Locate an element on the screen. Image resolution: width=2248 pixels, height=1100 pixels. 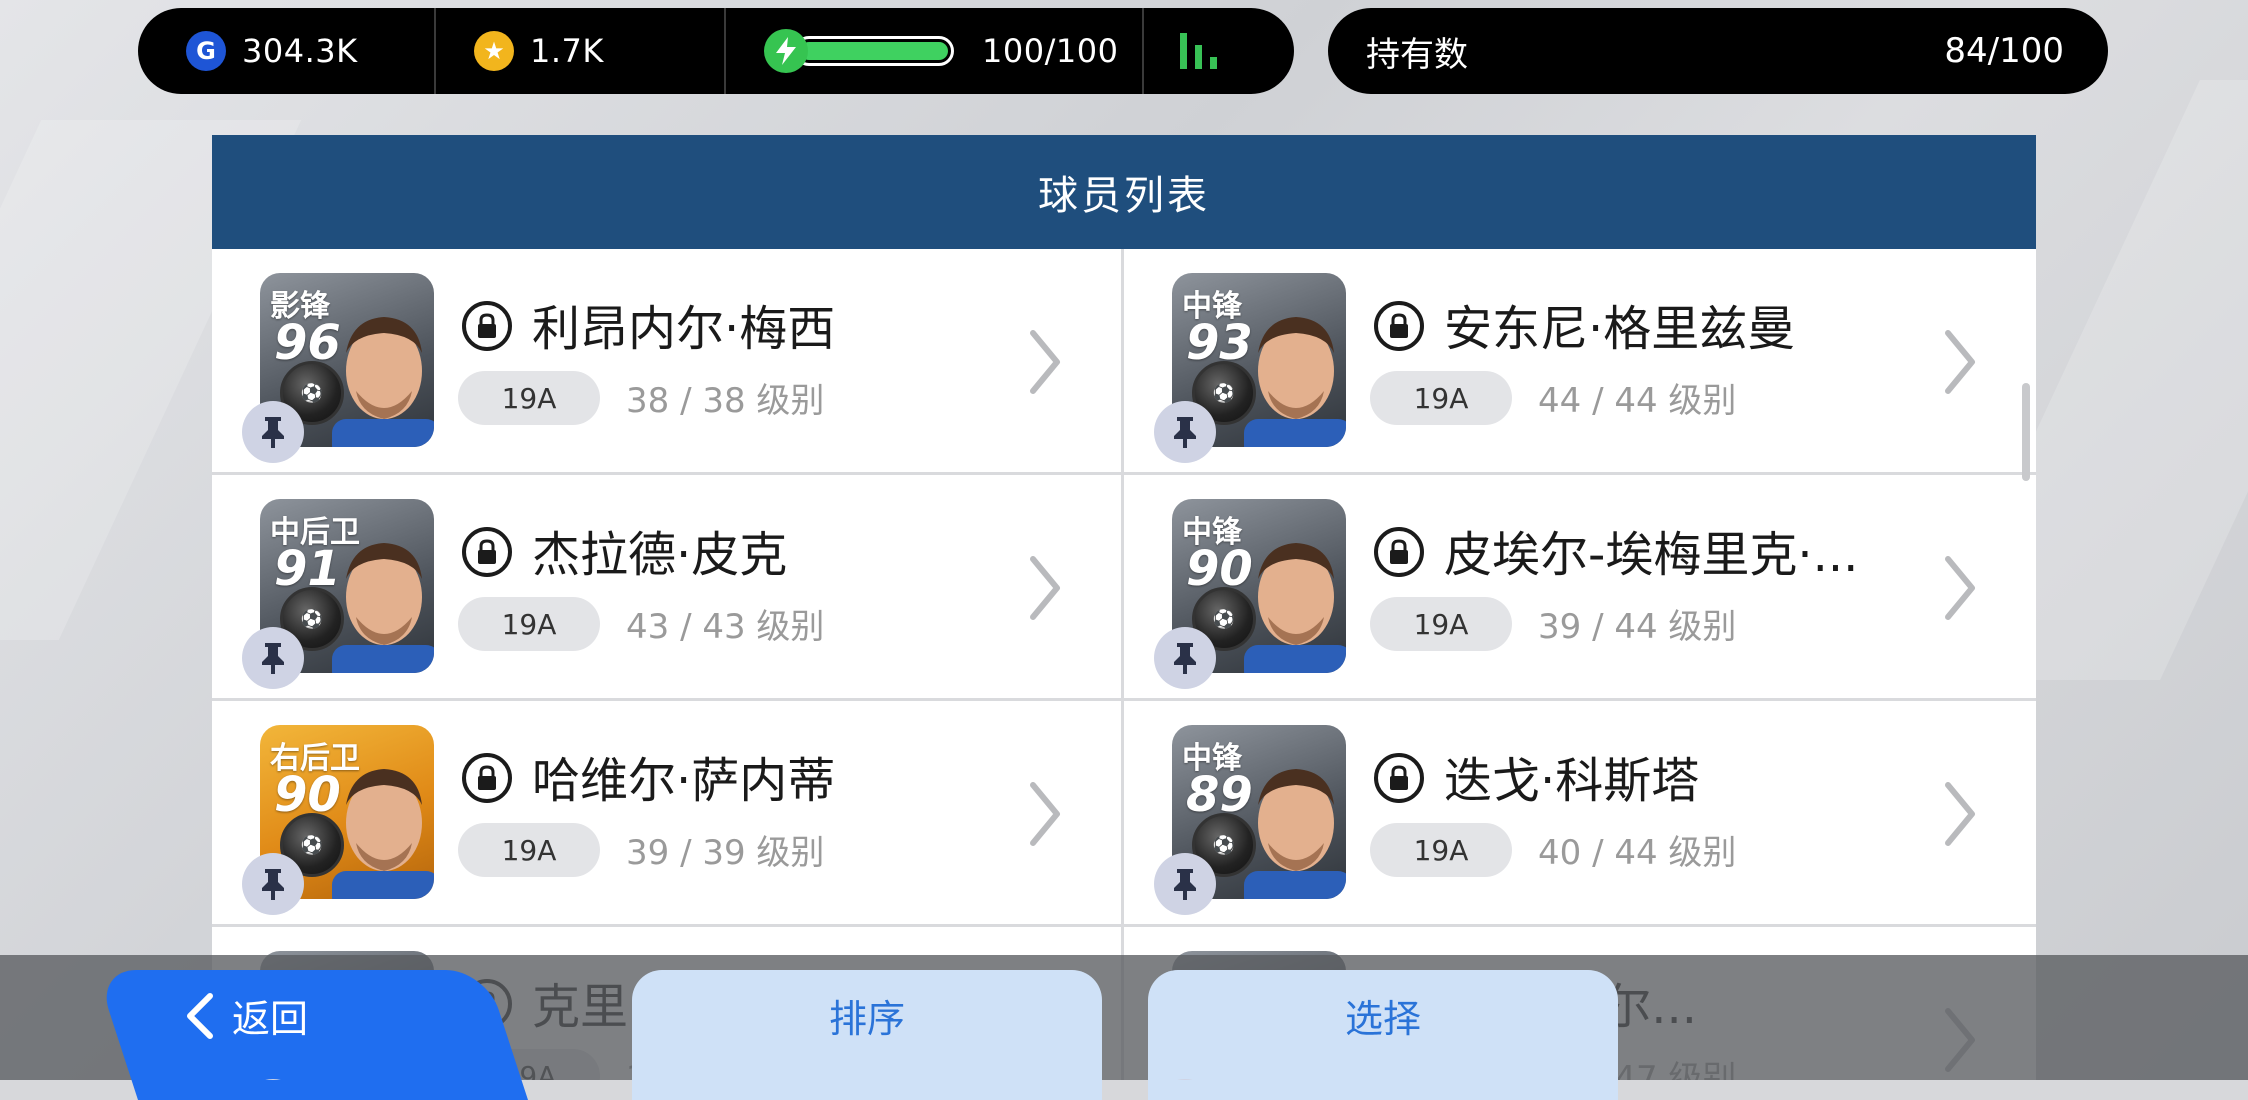
sort-button: 排序 is located at coordinates (867, 1035).